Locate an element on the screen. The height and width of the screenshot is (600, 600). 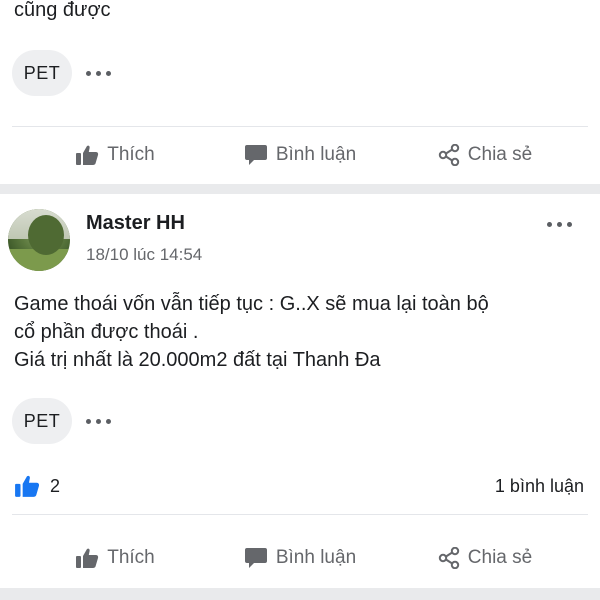
divider is located at coordinates (300, 514).